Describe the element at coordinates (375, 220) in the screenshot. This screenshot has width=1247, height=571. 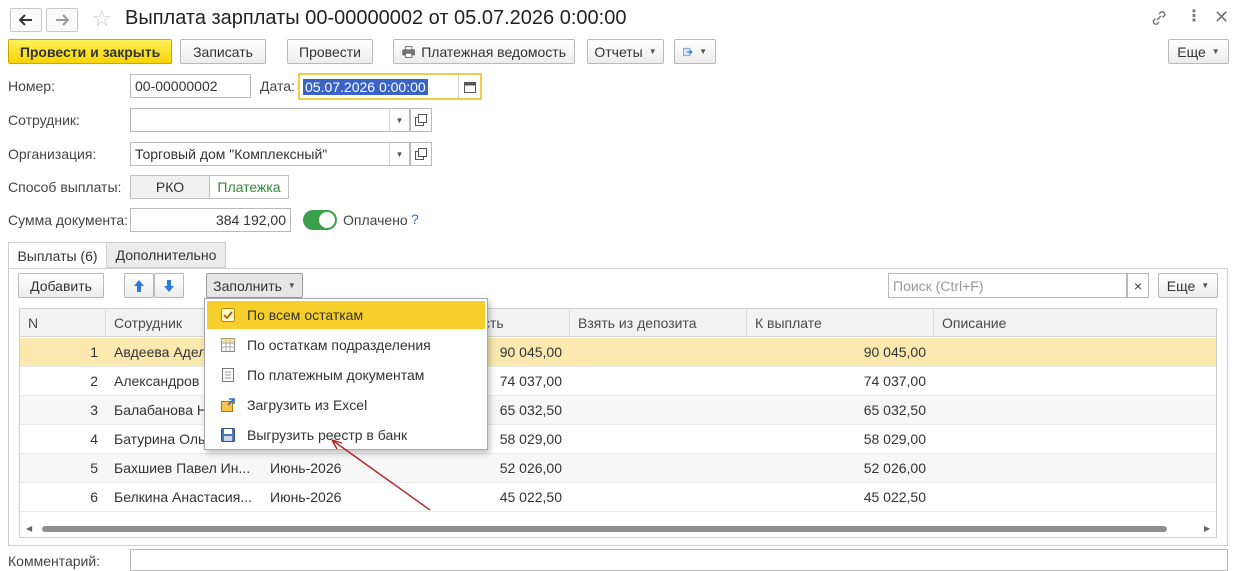
I see `paid-label: Оплачено` at that location.